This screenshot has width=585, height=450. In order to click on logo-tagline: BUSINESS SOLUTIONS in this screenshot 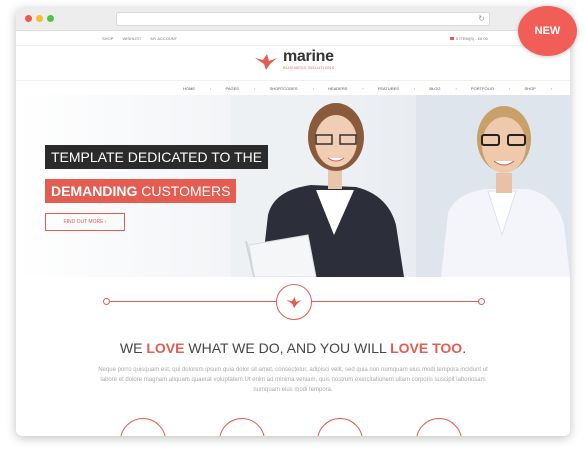, I will do `click(309, 67)`.